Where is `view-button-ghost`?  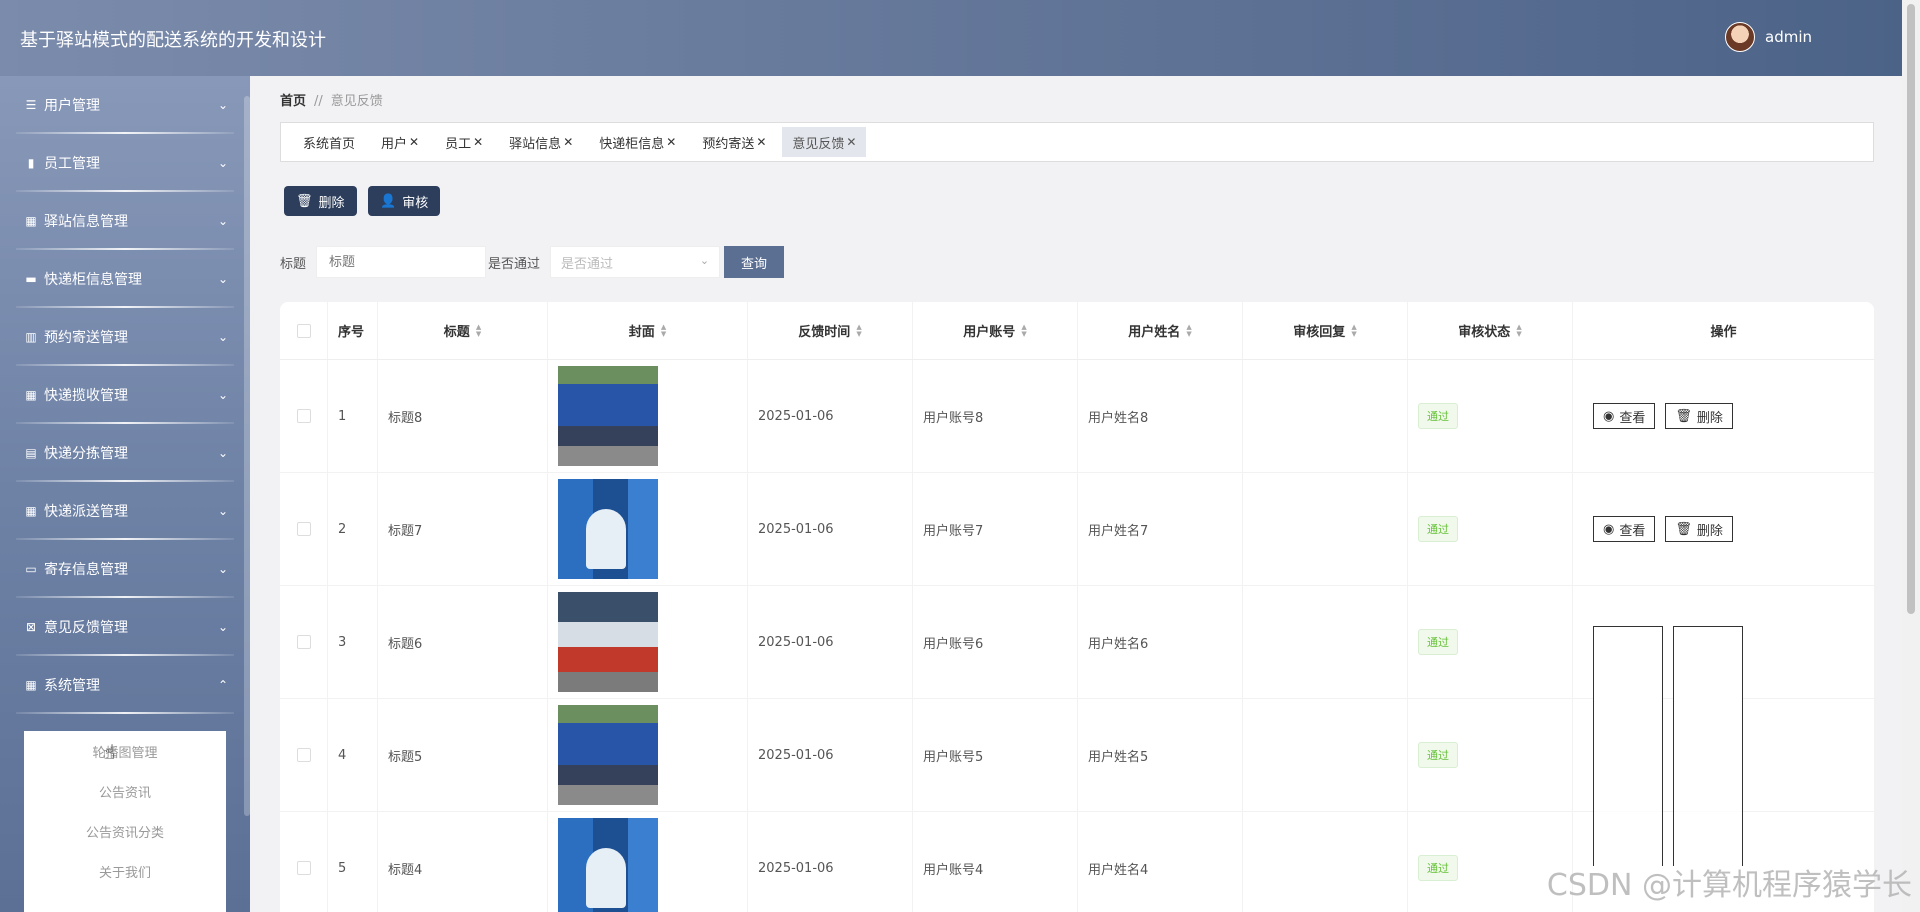
view-button-ghost is located at coordinates (1628, 746).